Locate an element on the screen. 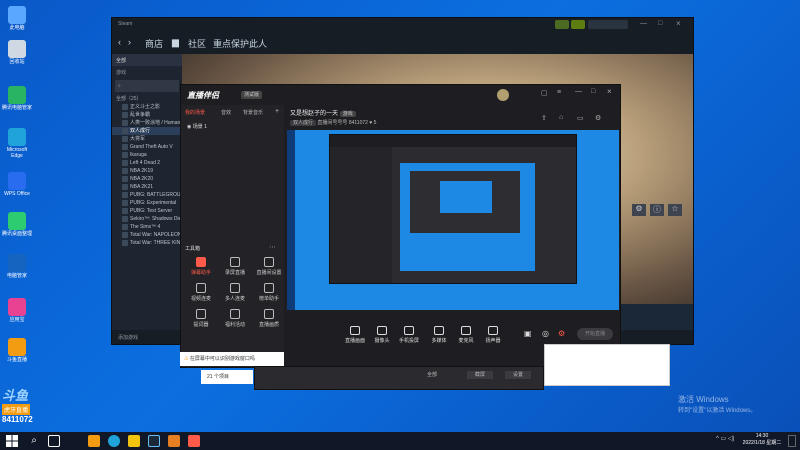  favorite-icon: ☆ is located at coordinates (675, 210).